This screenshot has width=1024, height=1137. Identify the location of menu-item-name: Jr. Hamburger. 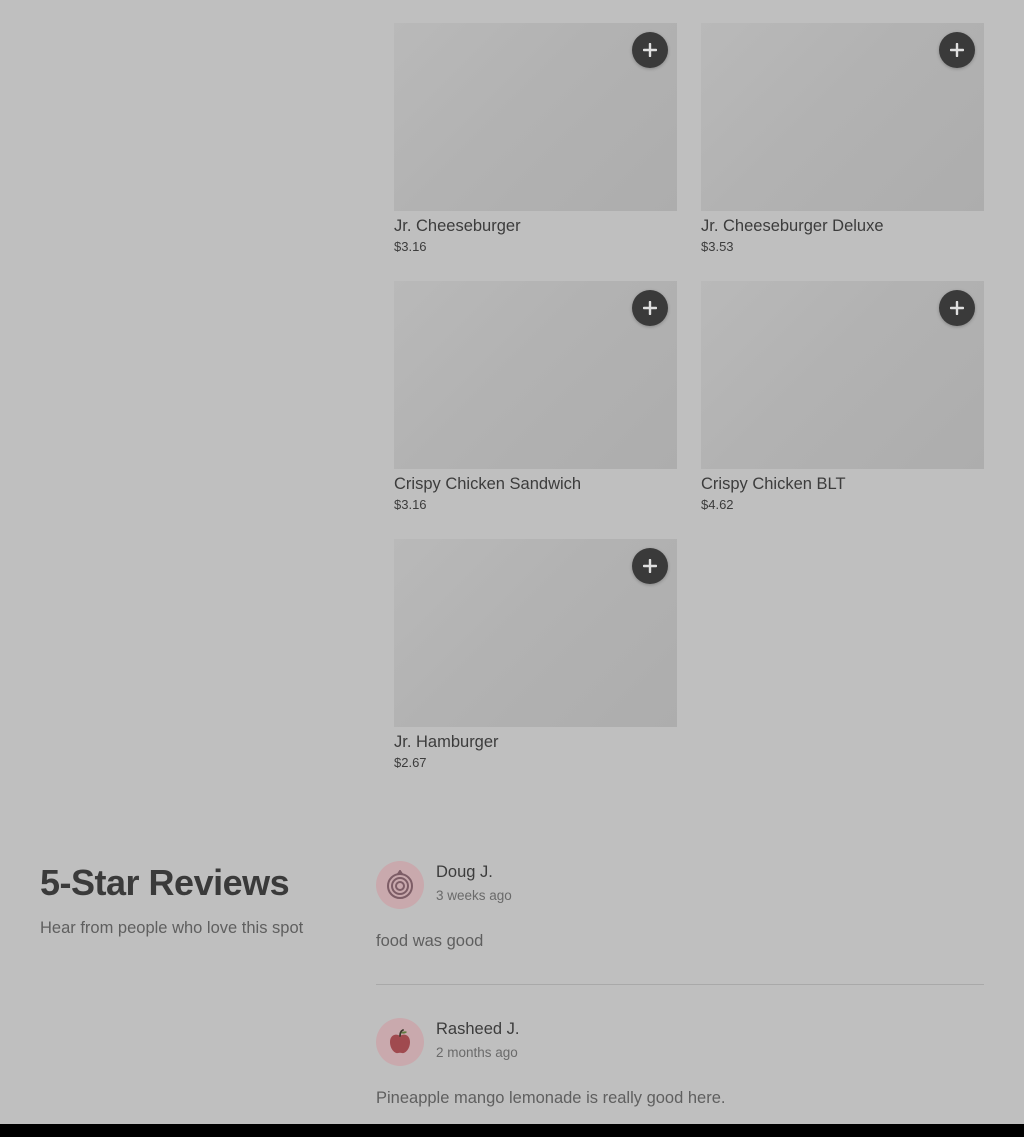
(446, 742).